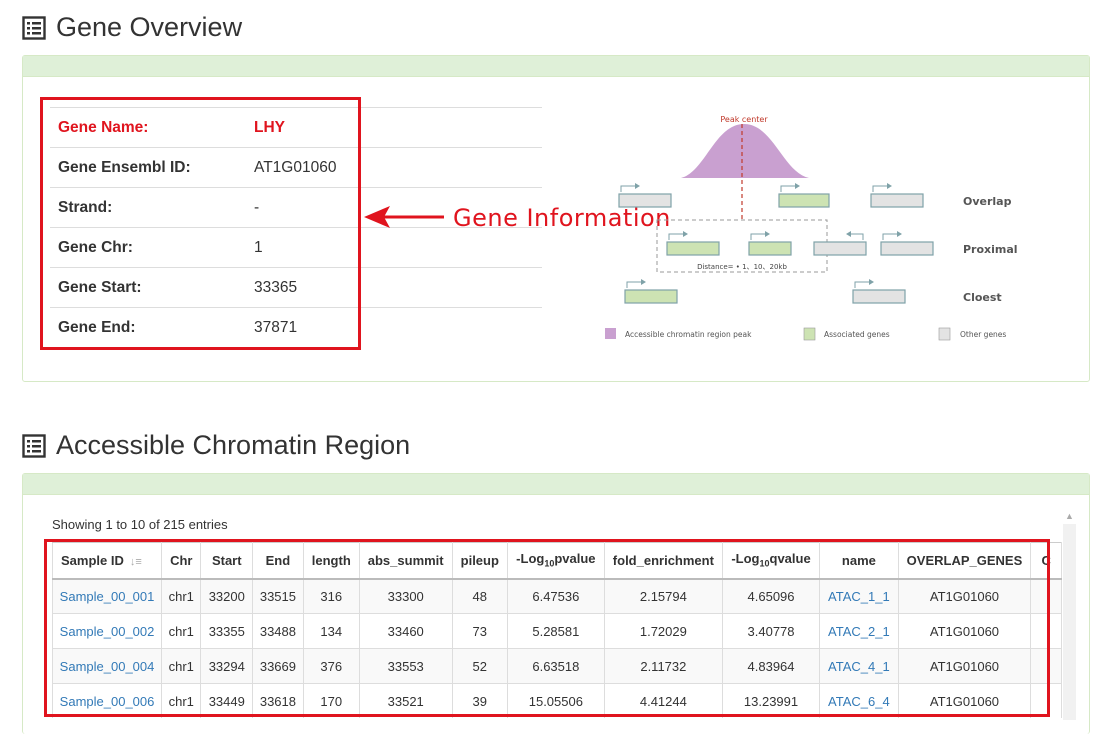 This screenshot has height=734, width=1115. What do you see at coordinates (990, 249) in the screenshot?
I see `proximal-label: Proximal` at bounding box center [990, 249].